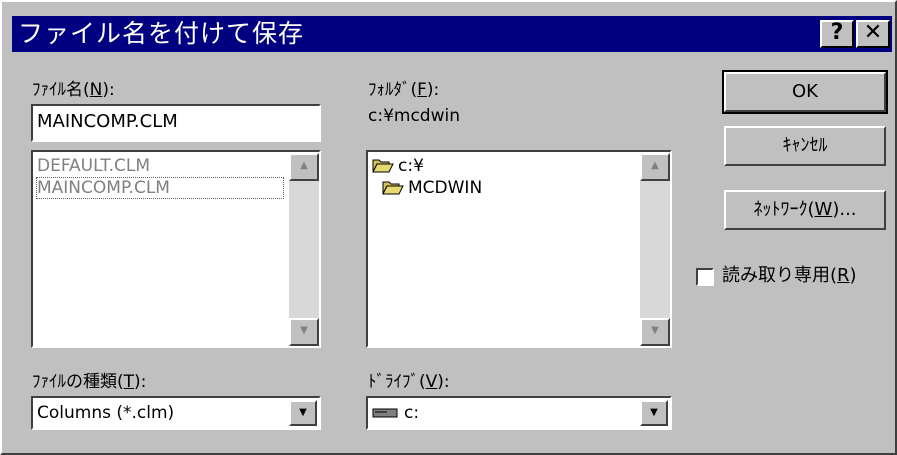  I want to click on list-item: DEFAULT.CLM, so click(93, 166).